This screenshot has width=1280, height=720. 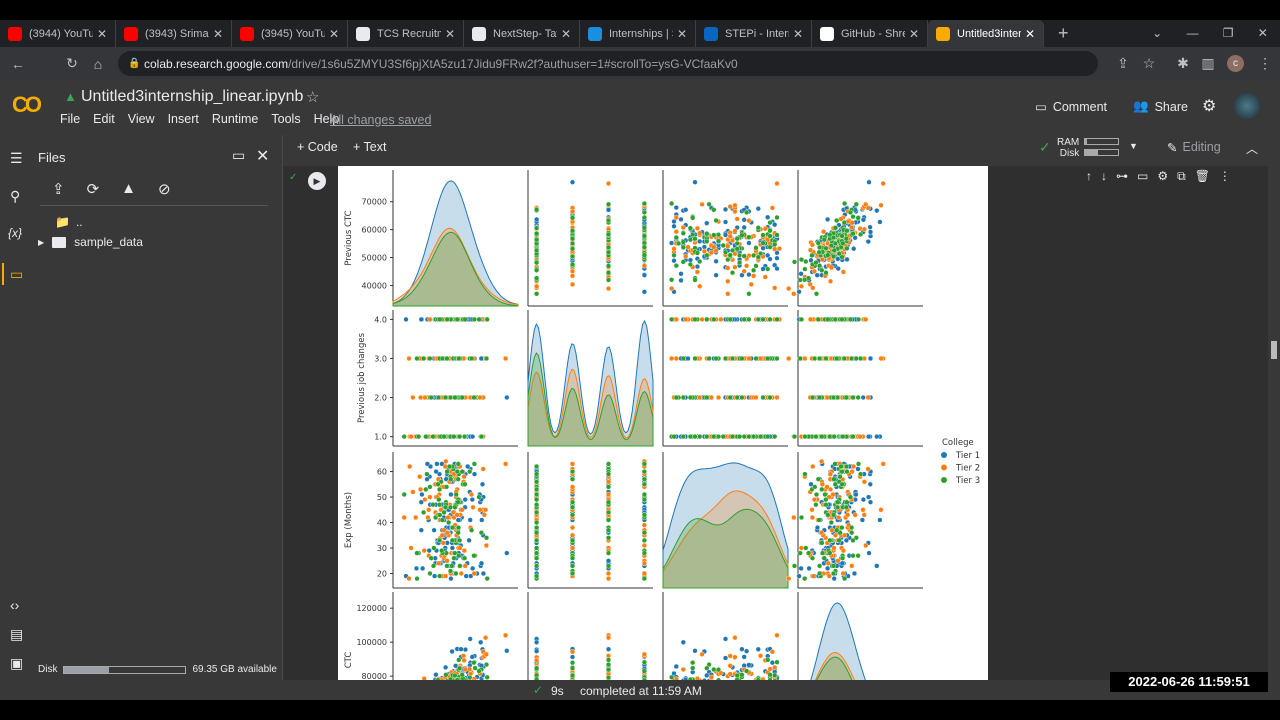 What do you see at coordinates (1235, 63) in the screenshot?
I see `profile-avatar: c` at bounding box center [1235, 63].